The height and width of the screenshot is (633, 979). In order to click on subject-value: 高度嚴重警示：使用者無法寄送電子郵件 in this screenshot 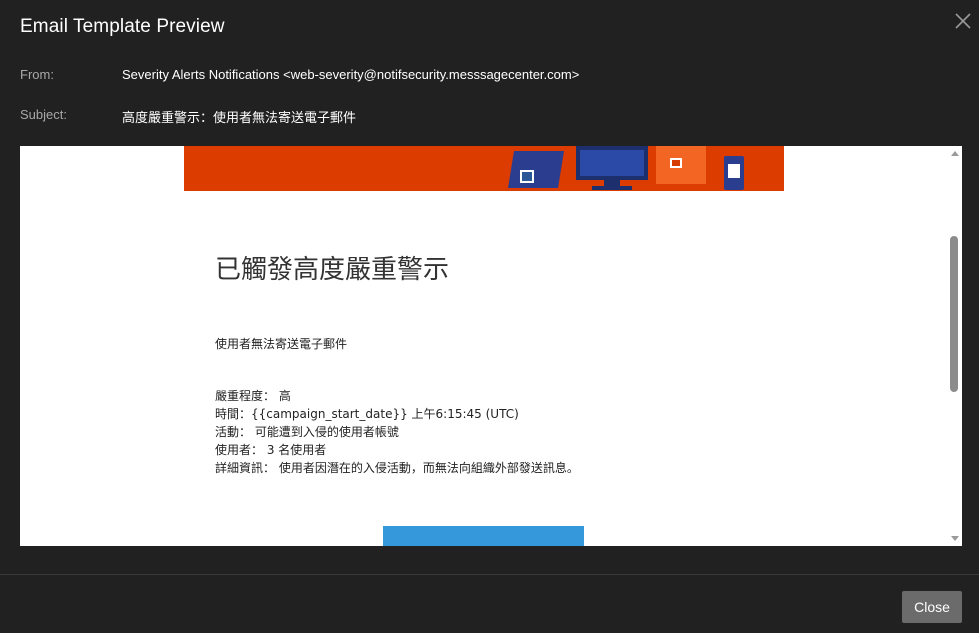, I will do `click(239, 117)`.